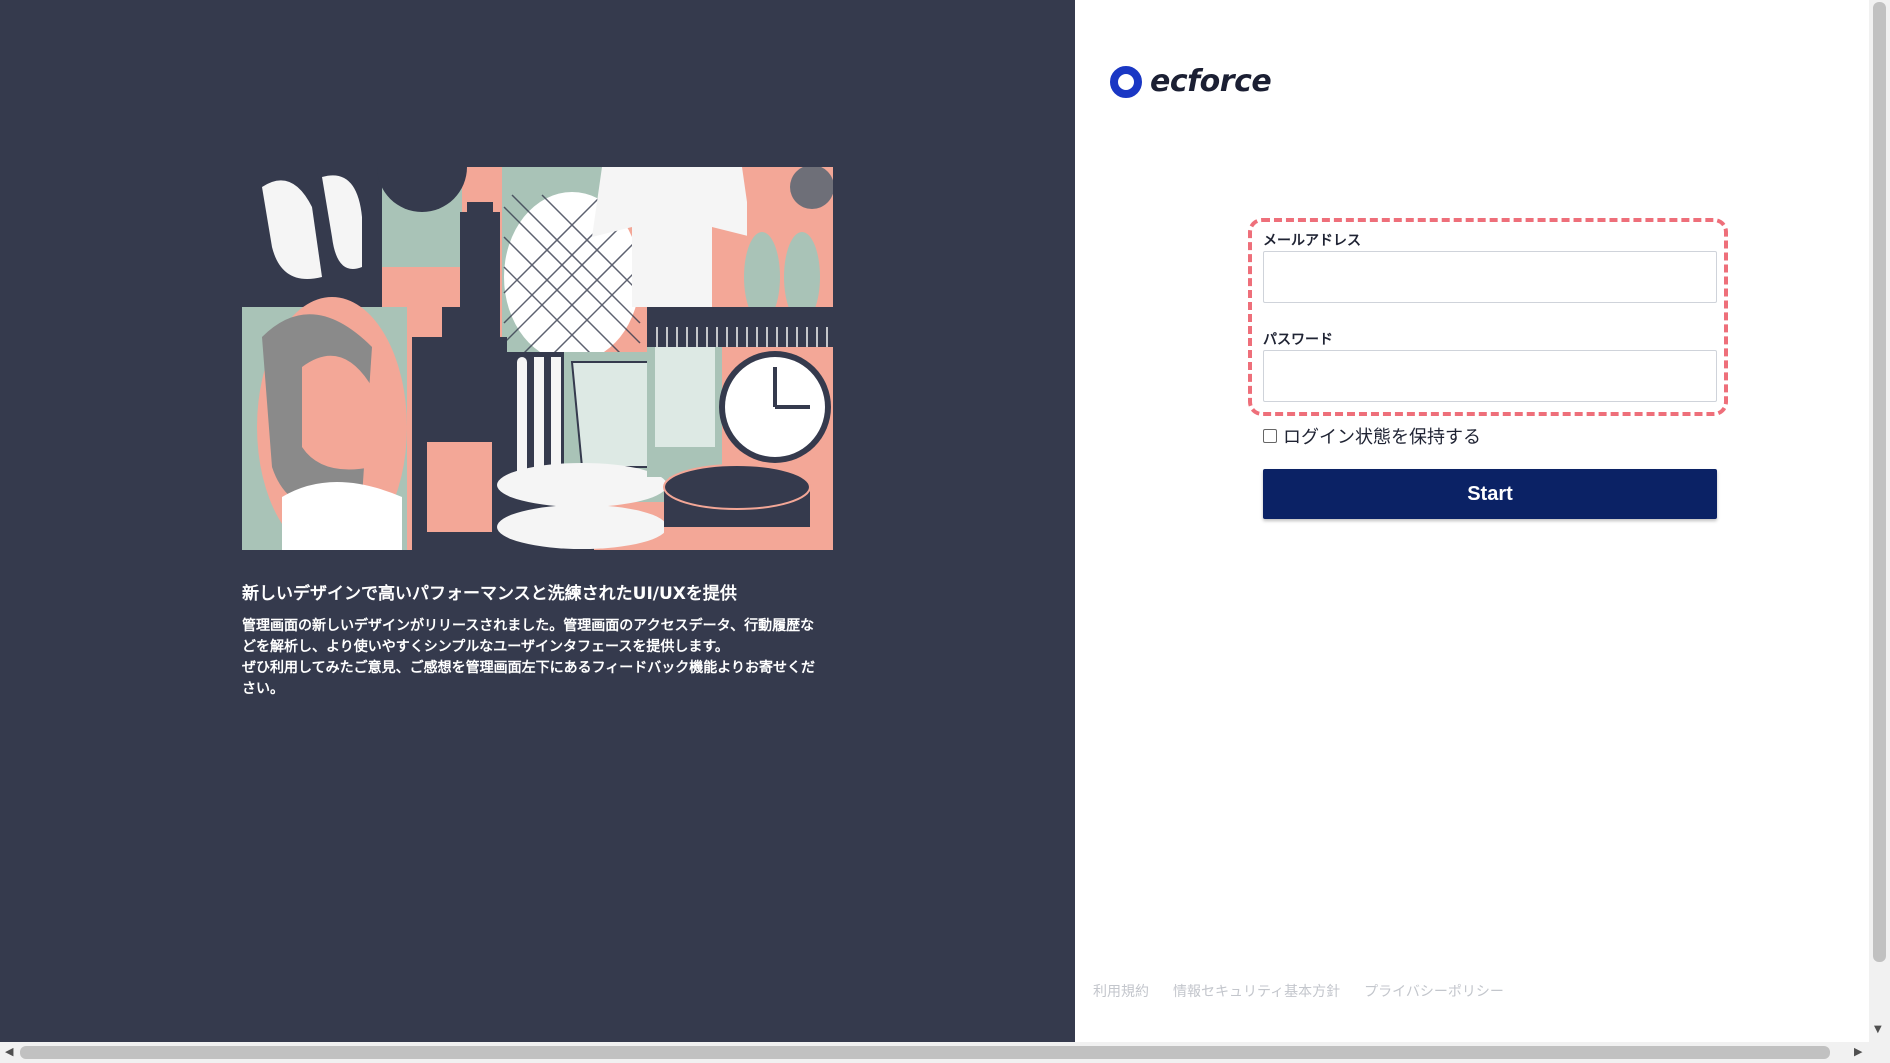  Describe the element at coordinates (1211, 81) in the screenshot. I see `logo-text: ecforce` at that location.